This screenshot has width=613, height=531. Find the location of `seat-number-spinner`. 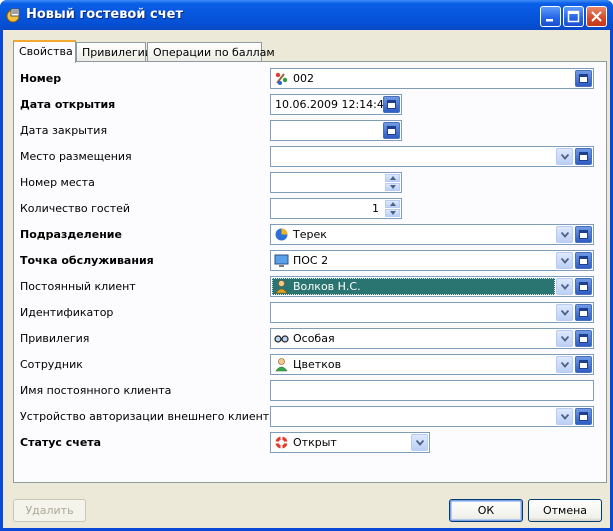

seat-number-spinner is located at coordinates (336, 182).